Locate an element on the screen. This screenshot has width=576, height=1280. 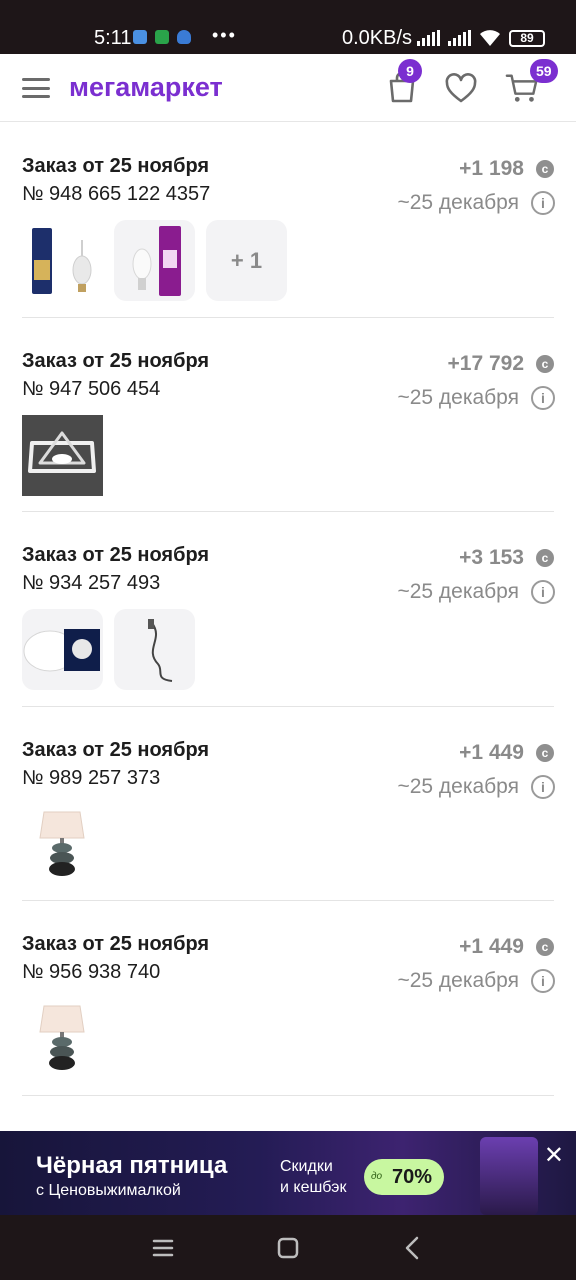
order-bonus: +3 153 is located at coordinates (491, 557).